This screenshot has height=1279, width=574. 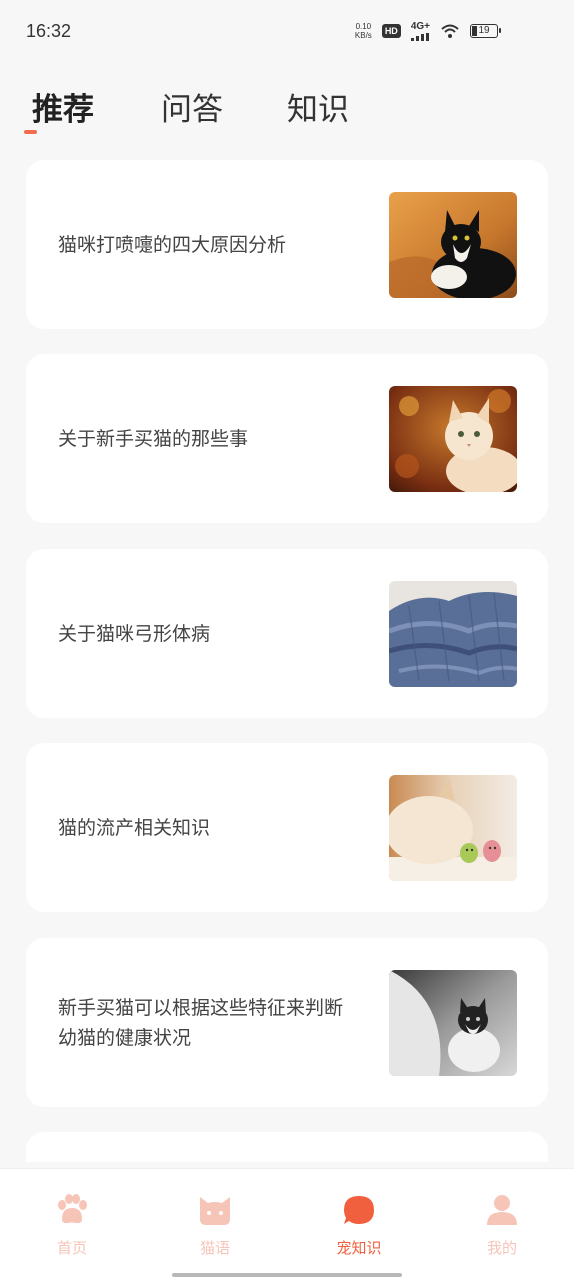 I want to click on kitten-grayscale-photo, so click(x=453, y=1023).